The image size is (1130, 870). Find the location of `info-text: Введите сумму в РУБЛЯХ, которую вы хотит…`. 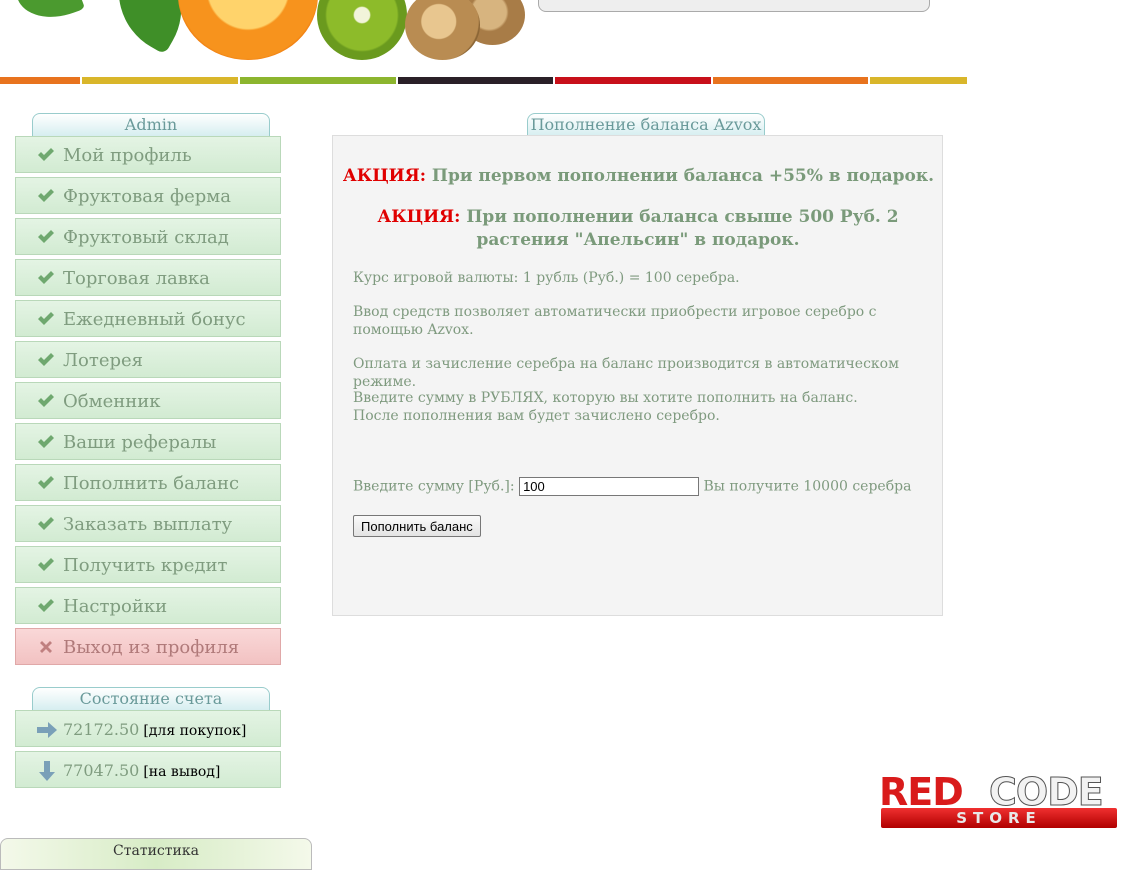

info-text: Введите сумму в РУБЛЯХ, которую вы хотит… is located at coordinates (638, 407).